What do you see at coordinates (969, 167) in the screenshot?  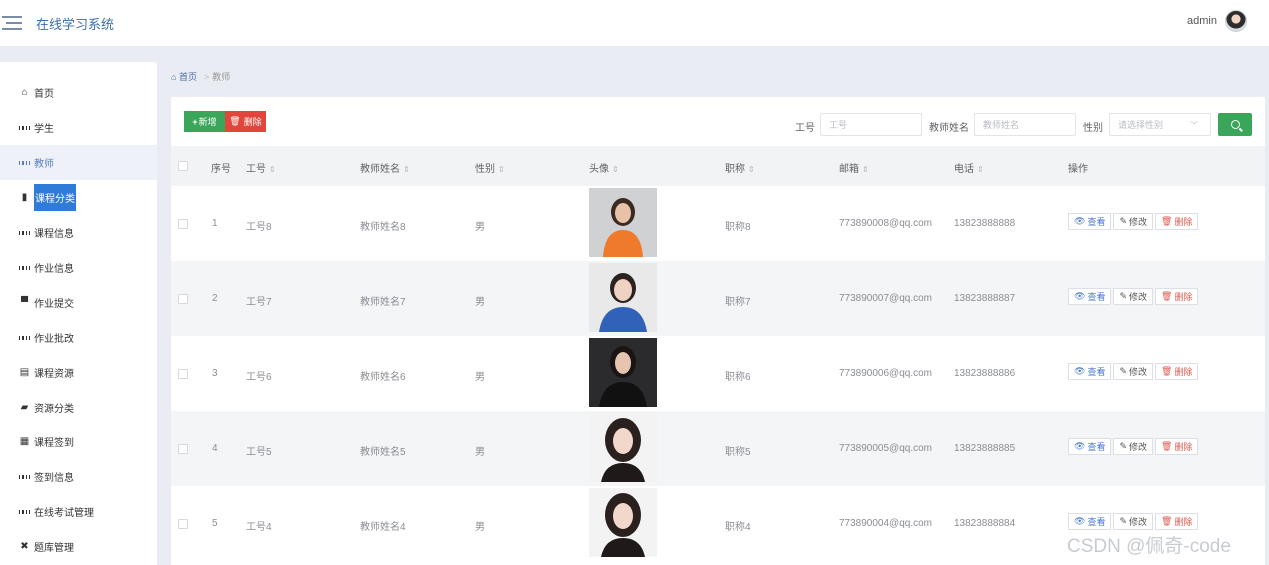 I see `column-header-phone: 电话 ⇕` at bounding box center [969, 167].